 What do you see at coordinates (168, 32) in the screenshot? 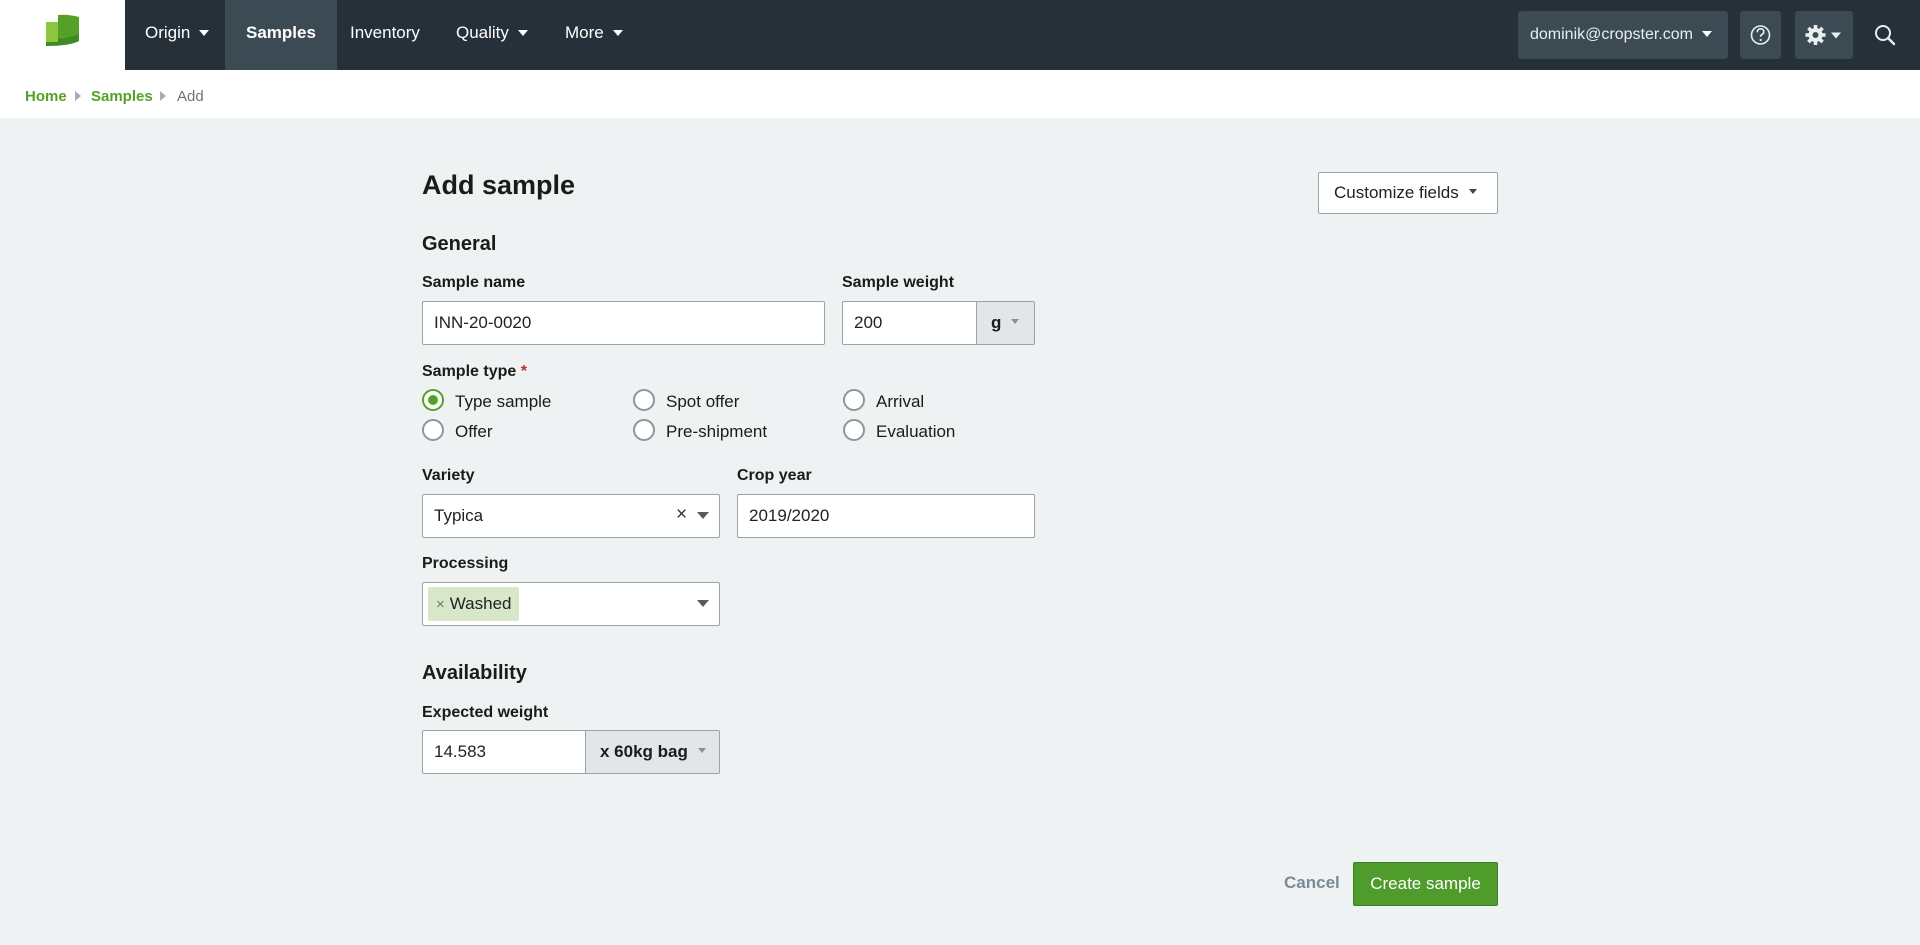
I see `nav-origin-label: Origin` at bounding box center [168, 32].